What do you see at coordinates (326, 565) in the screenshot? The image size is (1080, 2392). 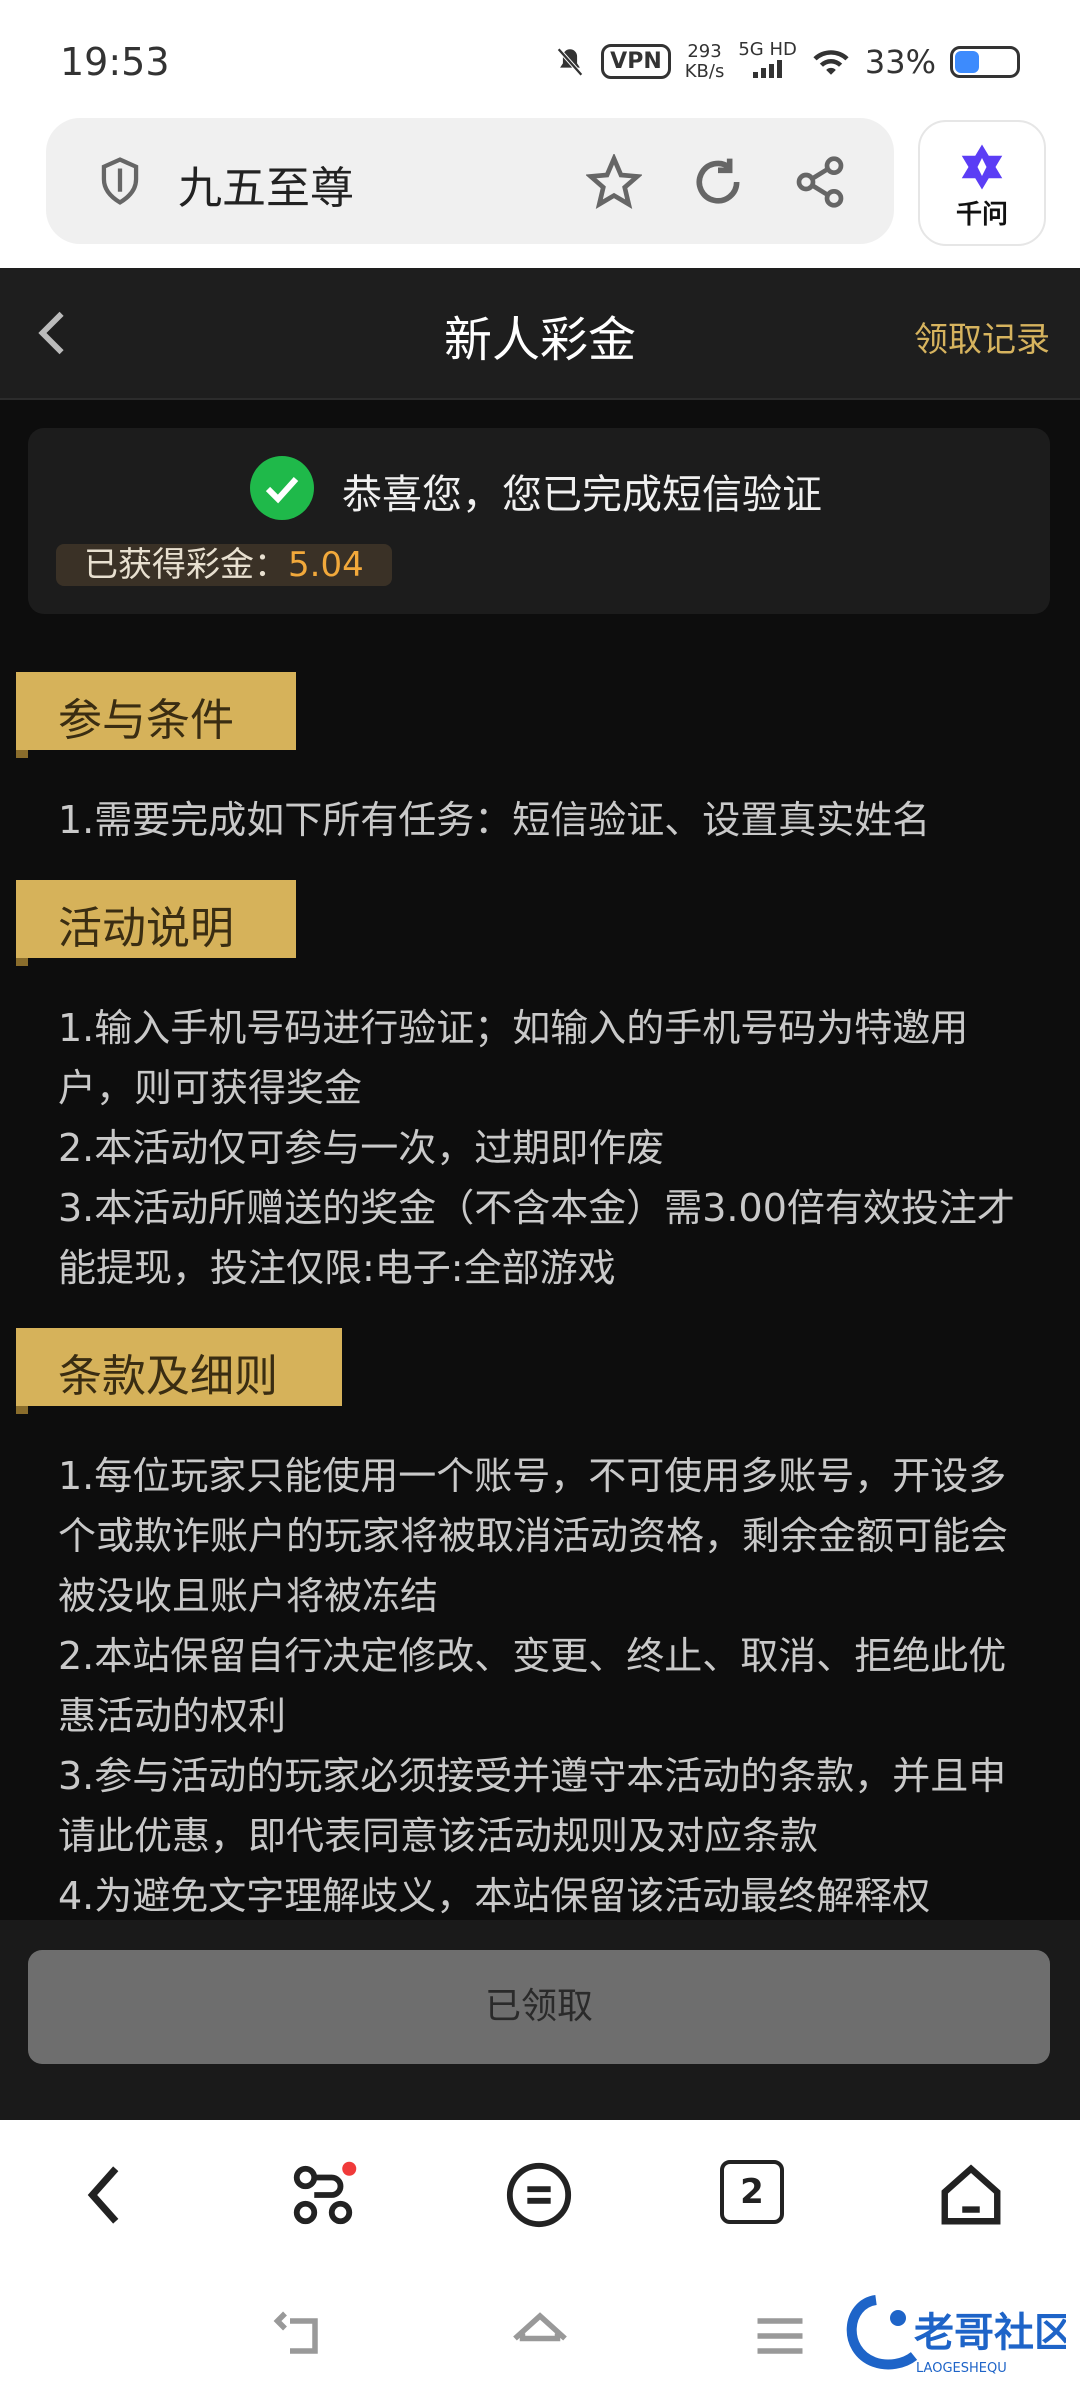 I see `reward-amount: 5.04` at bounding box center [326, 565].